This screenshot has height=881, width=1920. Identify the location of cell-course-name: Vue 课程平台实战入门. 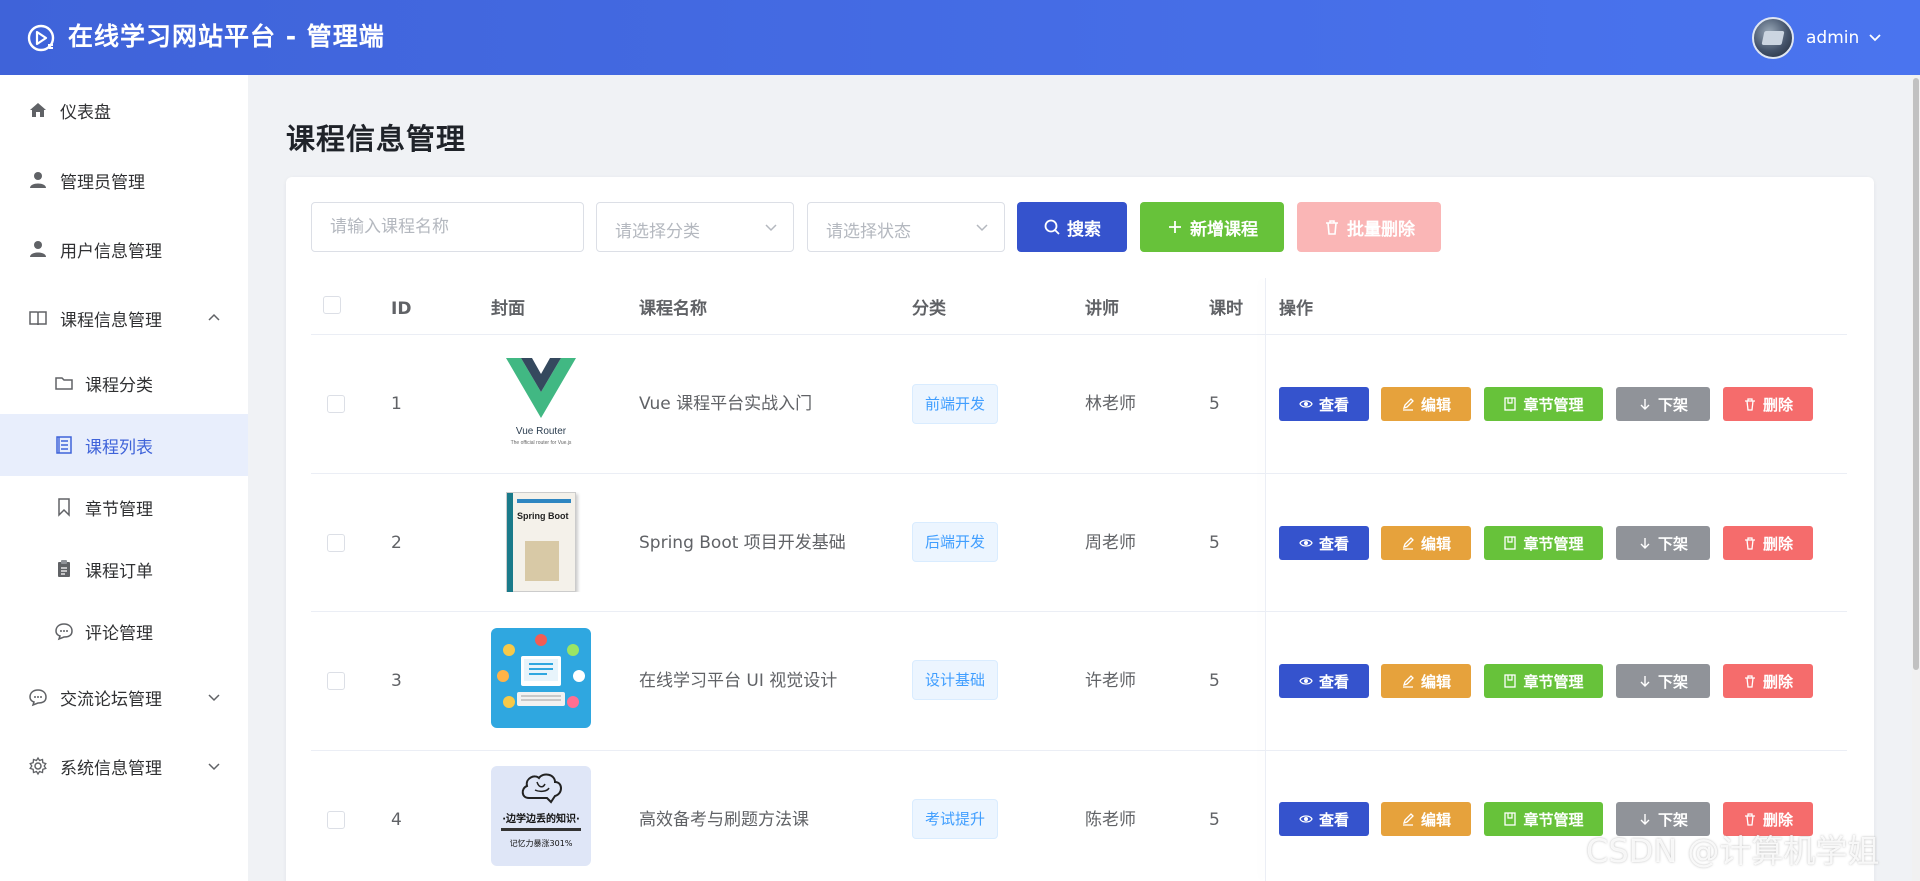
(726, 404).